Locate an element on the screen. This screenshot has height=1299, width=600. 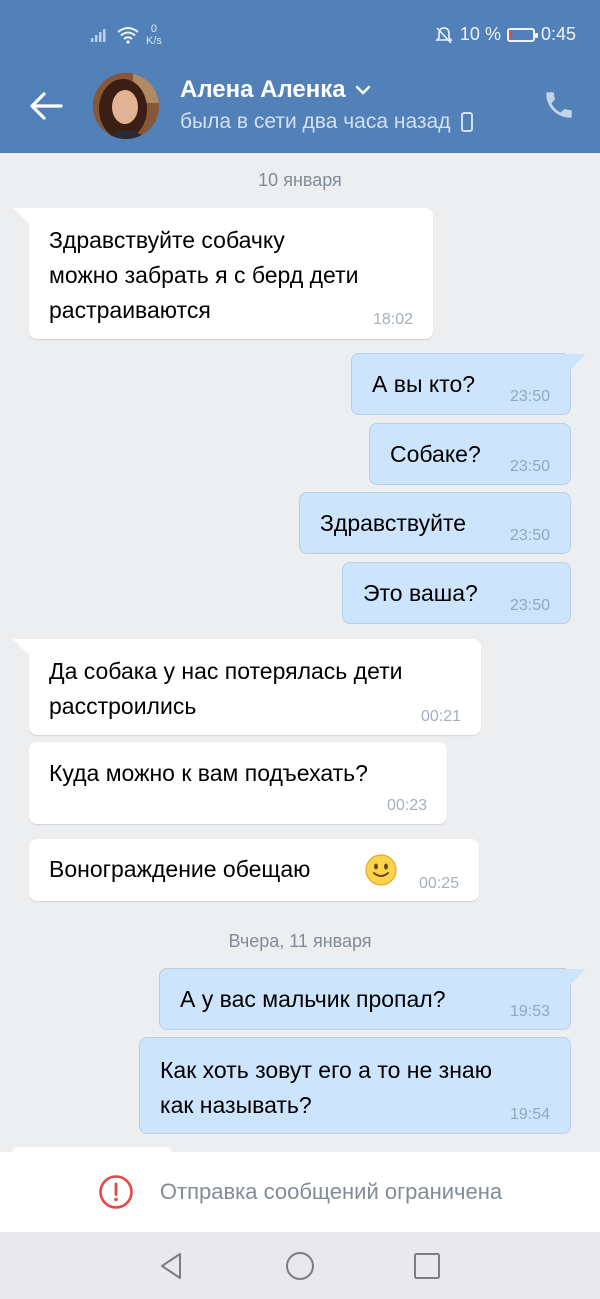
network-speed-unit: K/s is located at coordinates (154, 41).